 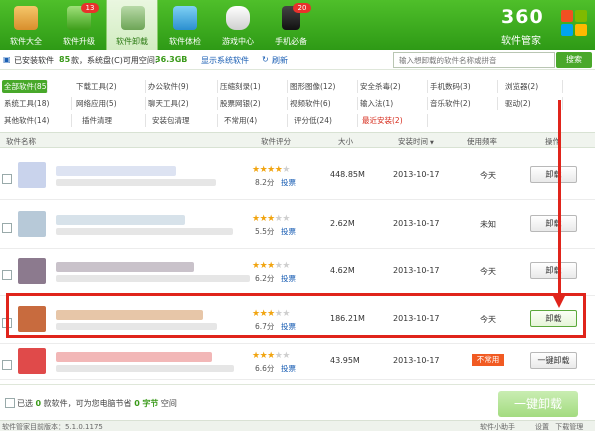 What do you see at coordinates (132, 41) in the screenshot?
I see `tab-label: 软件卸载` at bounding box center [132, 41].